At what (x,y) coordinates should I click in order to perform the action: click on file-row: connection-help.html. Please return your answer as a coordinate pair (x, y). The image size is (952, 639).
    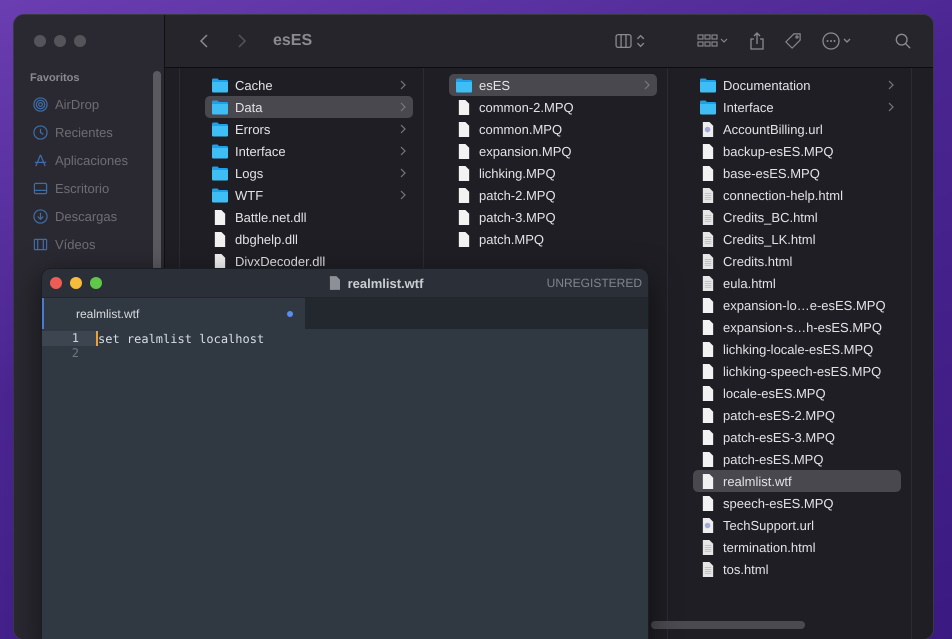
    Looking at the image, I should click on (797, 195).